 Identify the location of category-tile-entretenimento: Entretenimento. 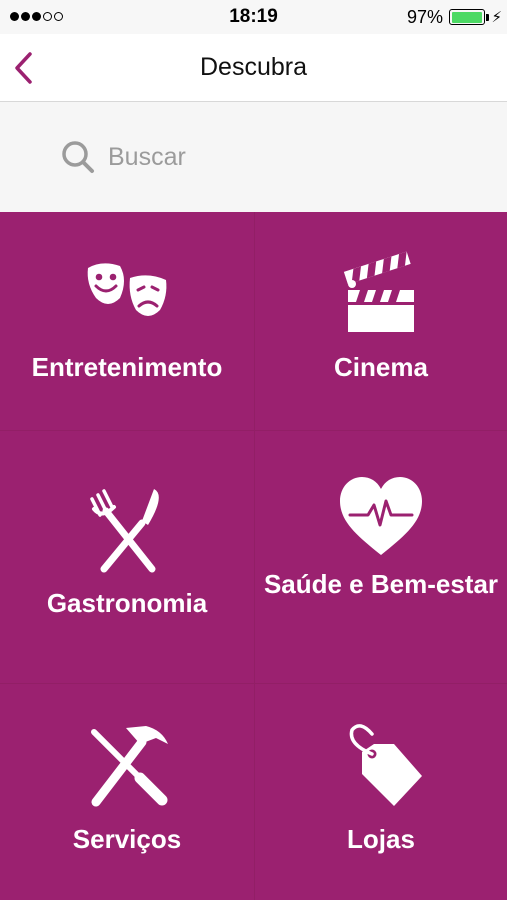
(127, 321).